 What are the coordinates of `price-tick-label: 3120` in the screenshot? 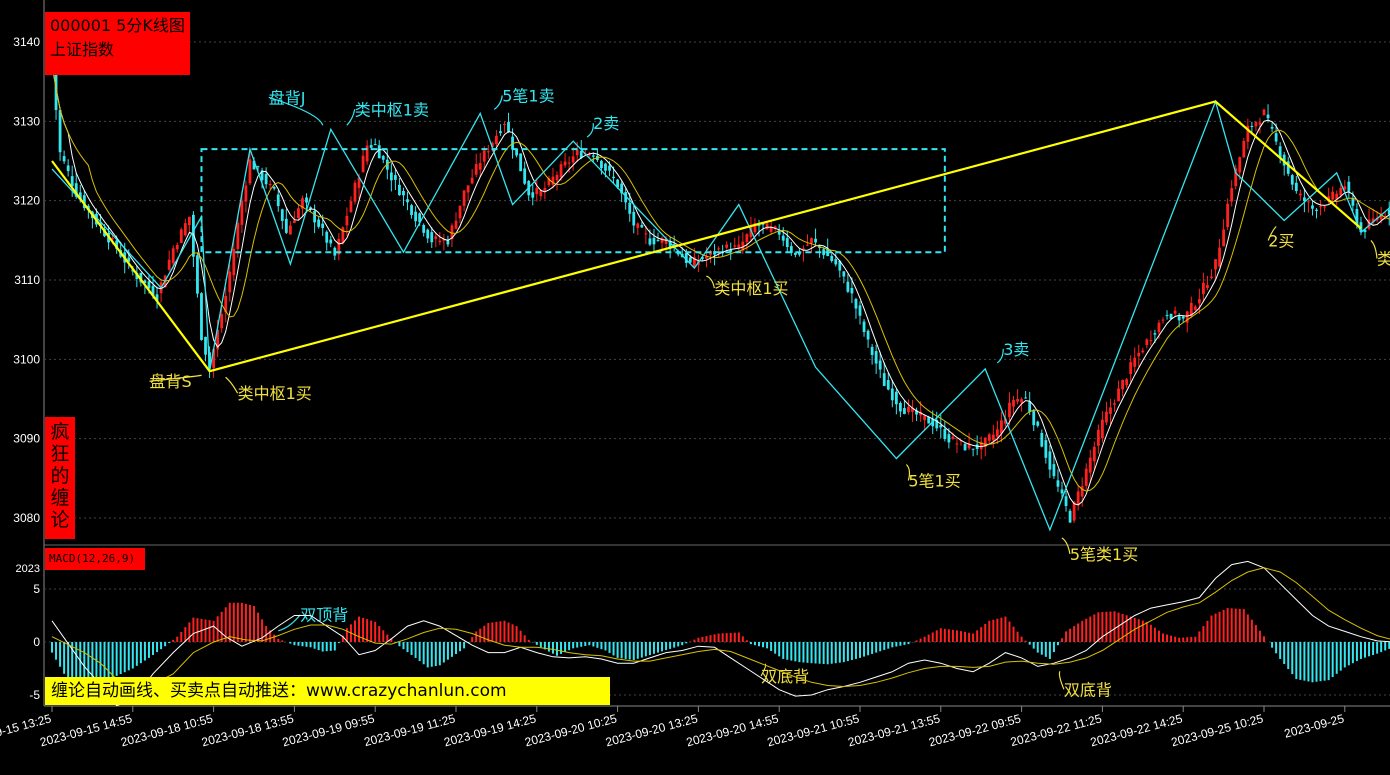 It's located at (26, 201).